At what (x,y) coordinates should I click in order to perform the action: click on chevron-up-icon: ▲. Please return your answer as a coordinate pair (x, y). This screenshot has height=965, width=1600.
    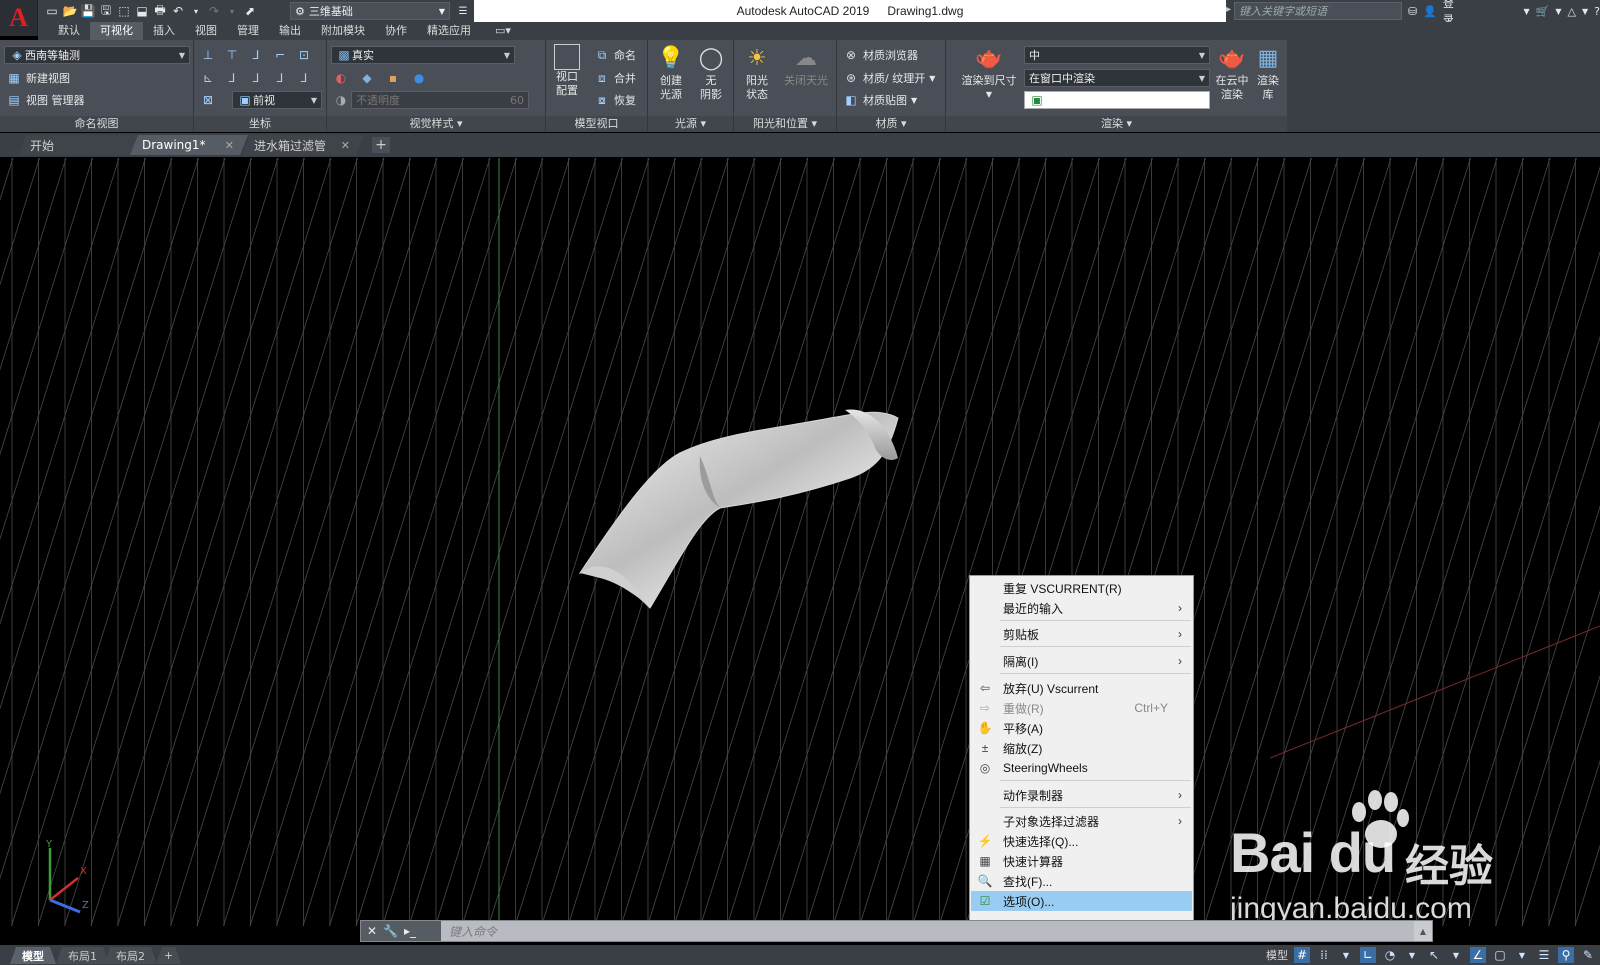
    Looking at the image, I should click on (1423, 931).